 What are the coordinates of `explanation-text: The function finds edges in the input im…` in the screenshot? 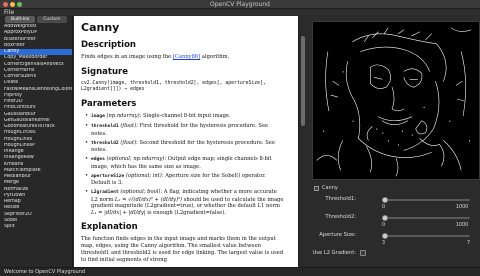 It's located at (182, 249).